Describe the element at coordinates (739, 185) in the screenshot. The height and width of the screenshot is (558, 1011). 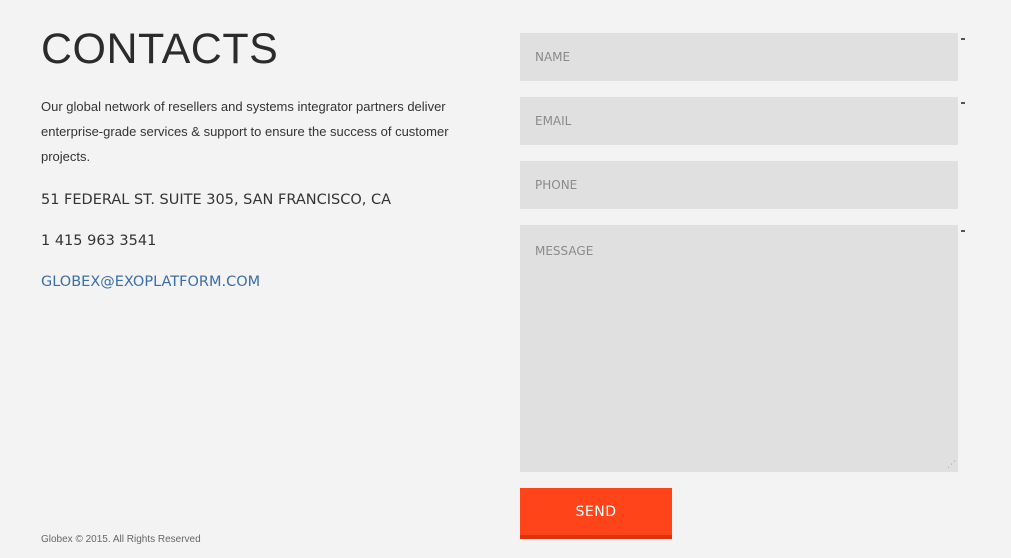
I see `phone-input` at that location.